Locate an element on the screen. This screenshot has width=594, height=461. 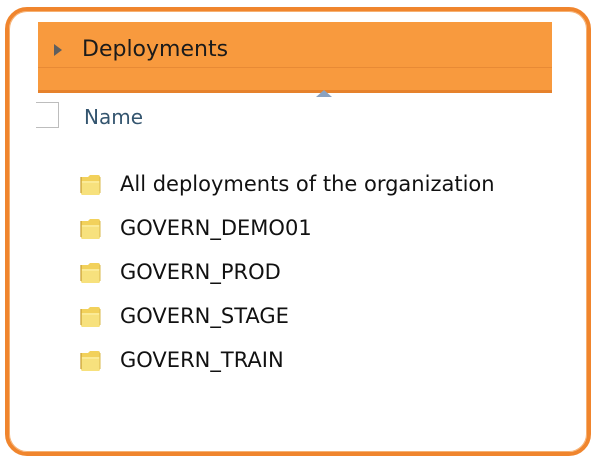
folder-label: GOVERN_STAGE is located at coordinates (204, 316).